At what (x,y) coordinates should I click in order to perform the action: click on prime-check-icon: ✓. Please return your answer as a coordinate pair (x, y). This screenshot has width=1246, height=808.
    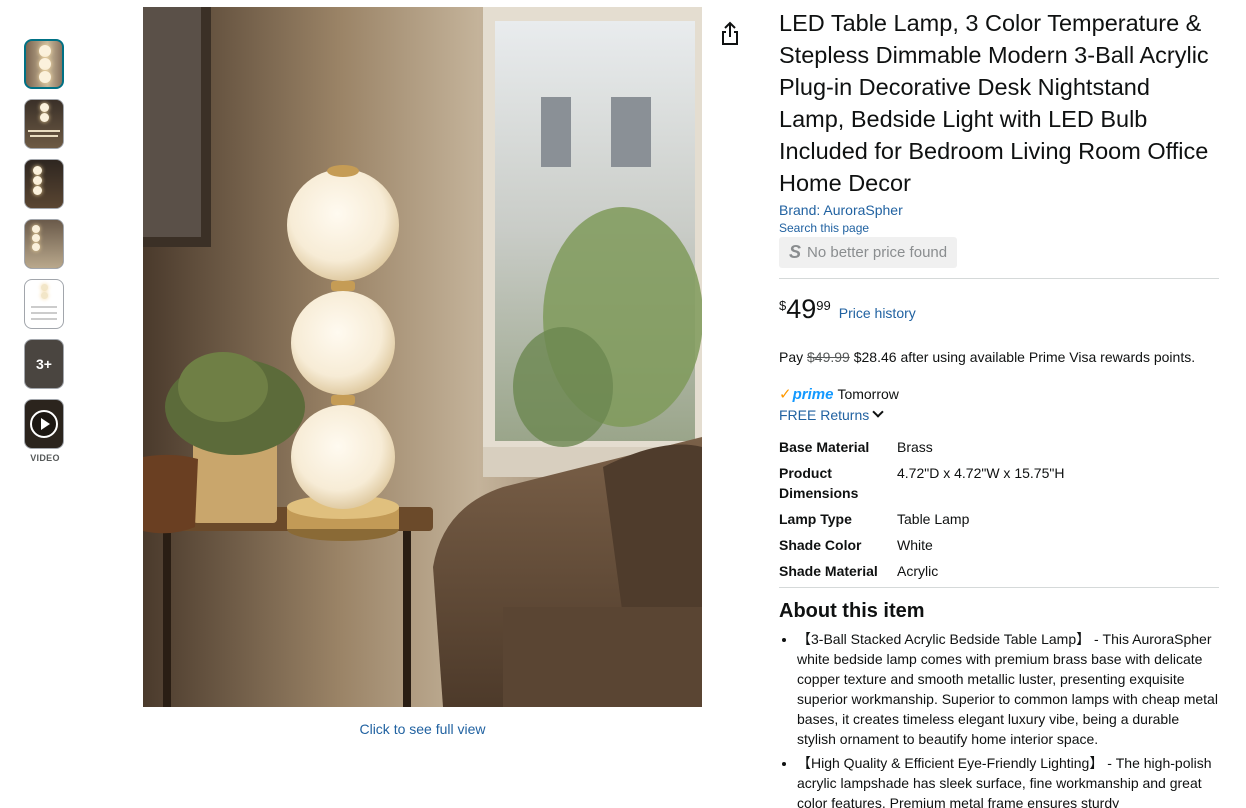
    Looking at the image, I should click on (785, 394).